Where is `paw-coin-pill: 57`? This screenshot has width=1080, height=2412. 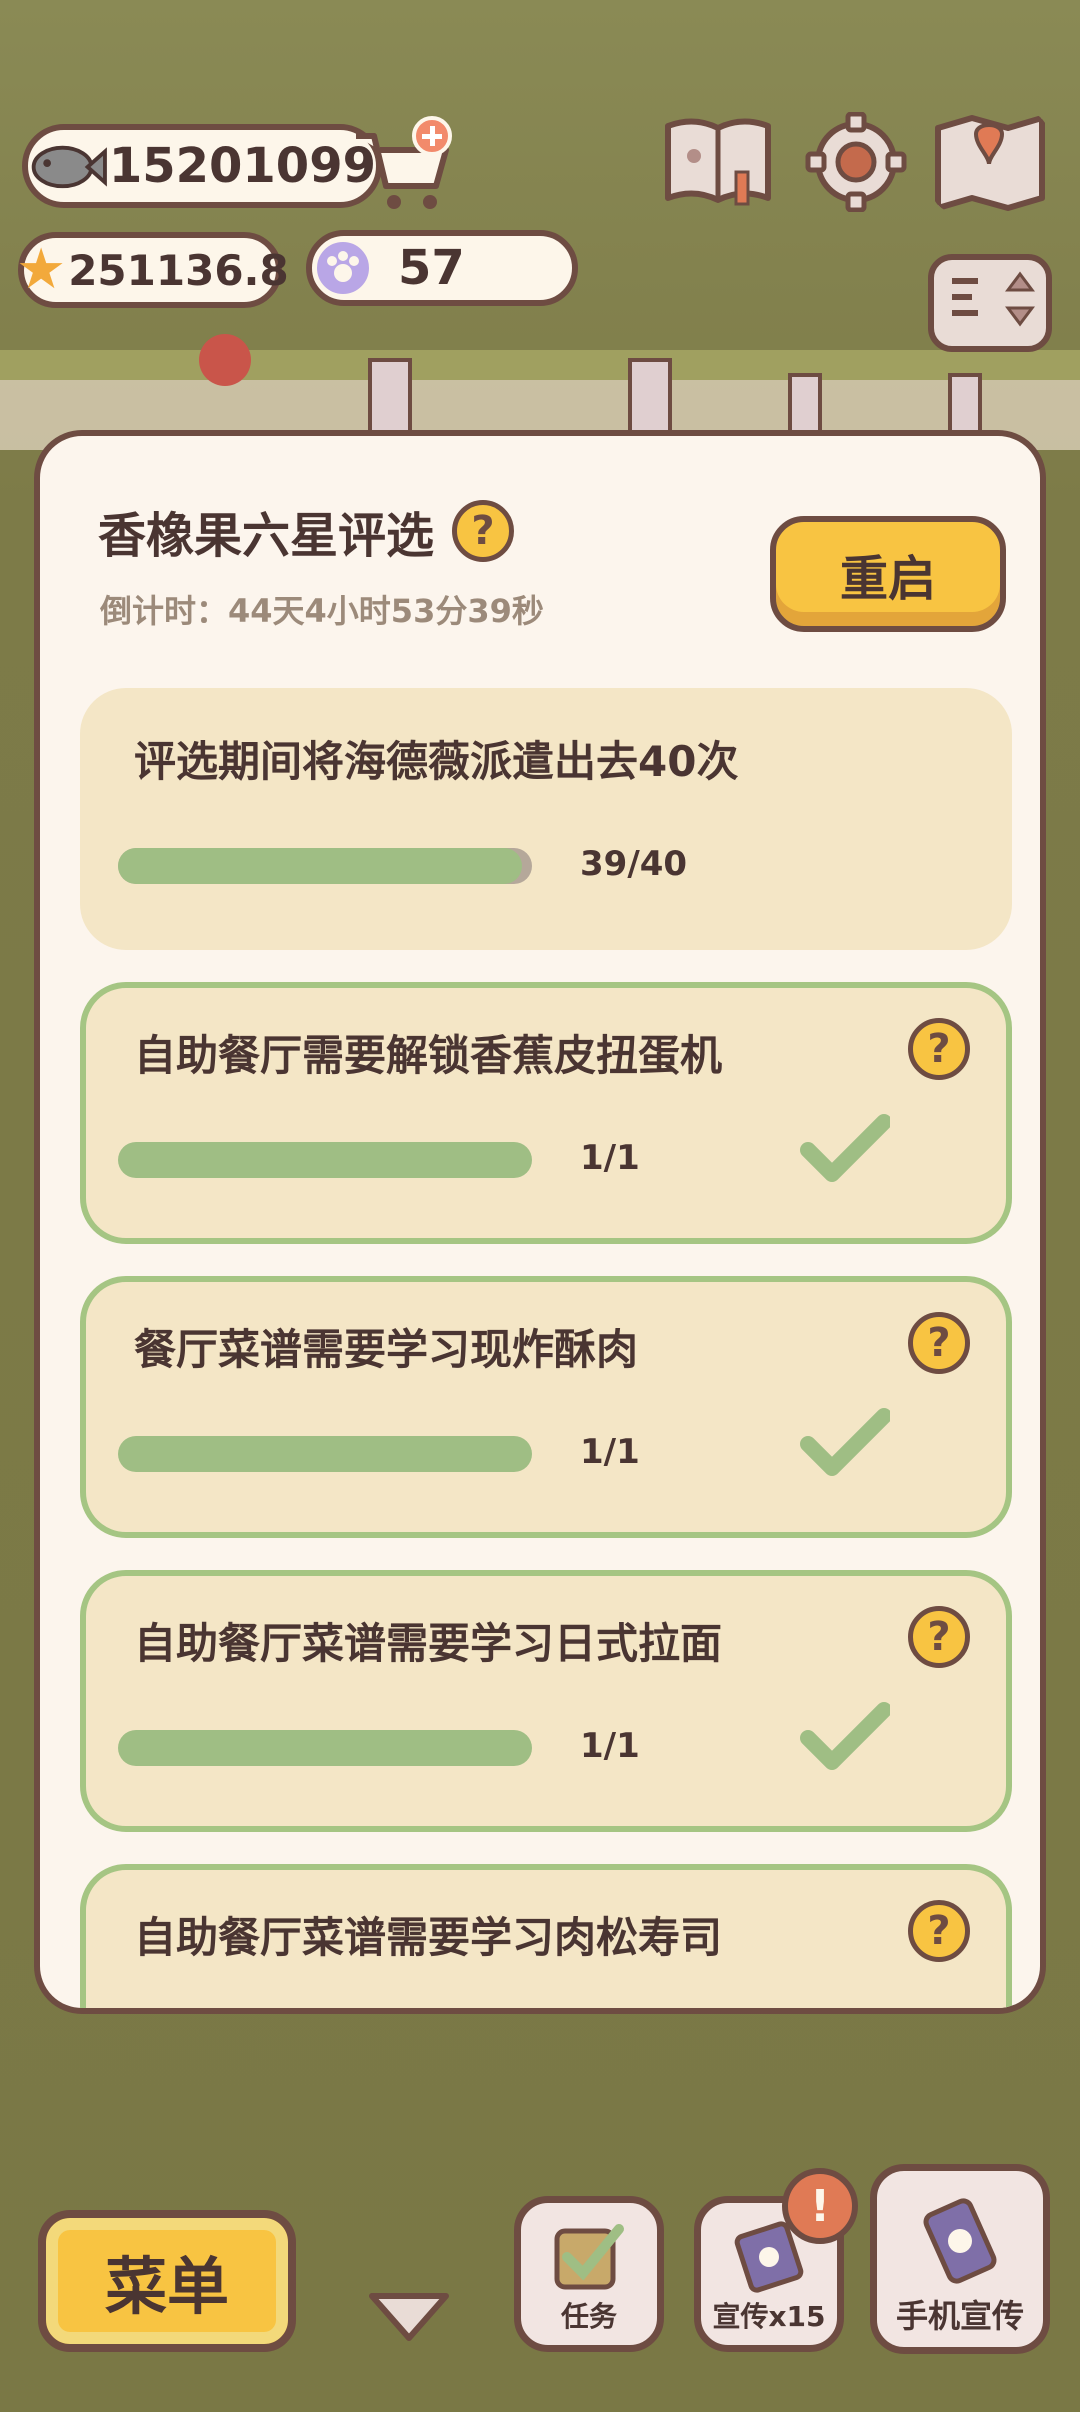
paw-coin-pill: 57 is located at coordinates (442, 268).